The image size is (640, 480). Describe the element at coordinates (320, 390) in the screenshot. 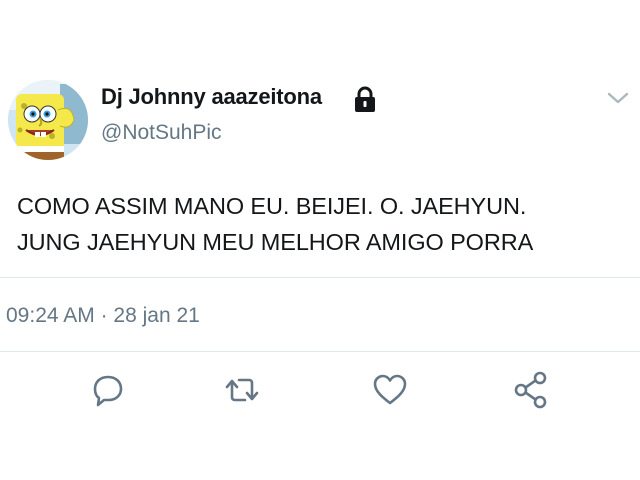

I see `action-bar` at that location.